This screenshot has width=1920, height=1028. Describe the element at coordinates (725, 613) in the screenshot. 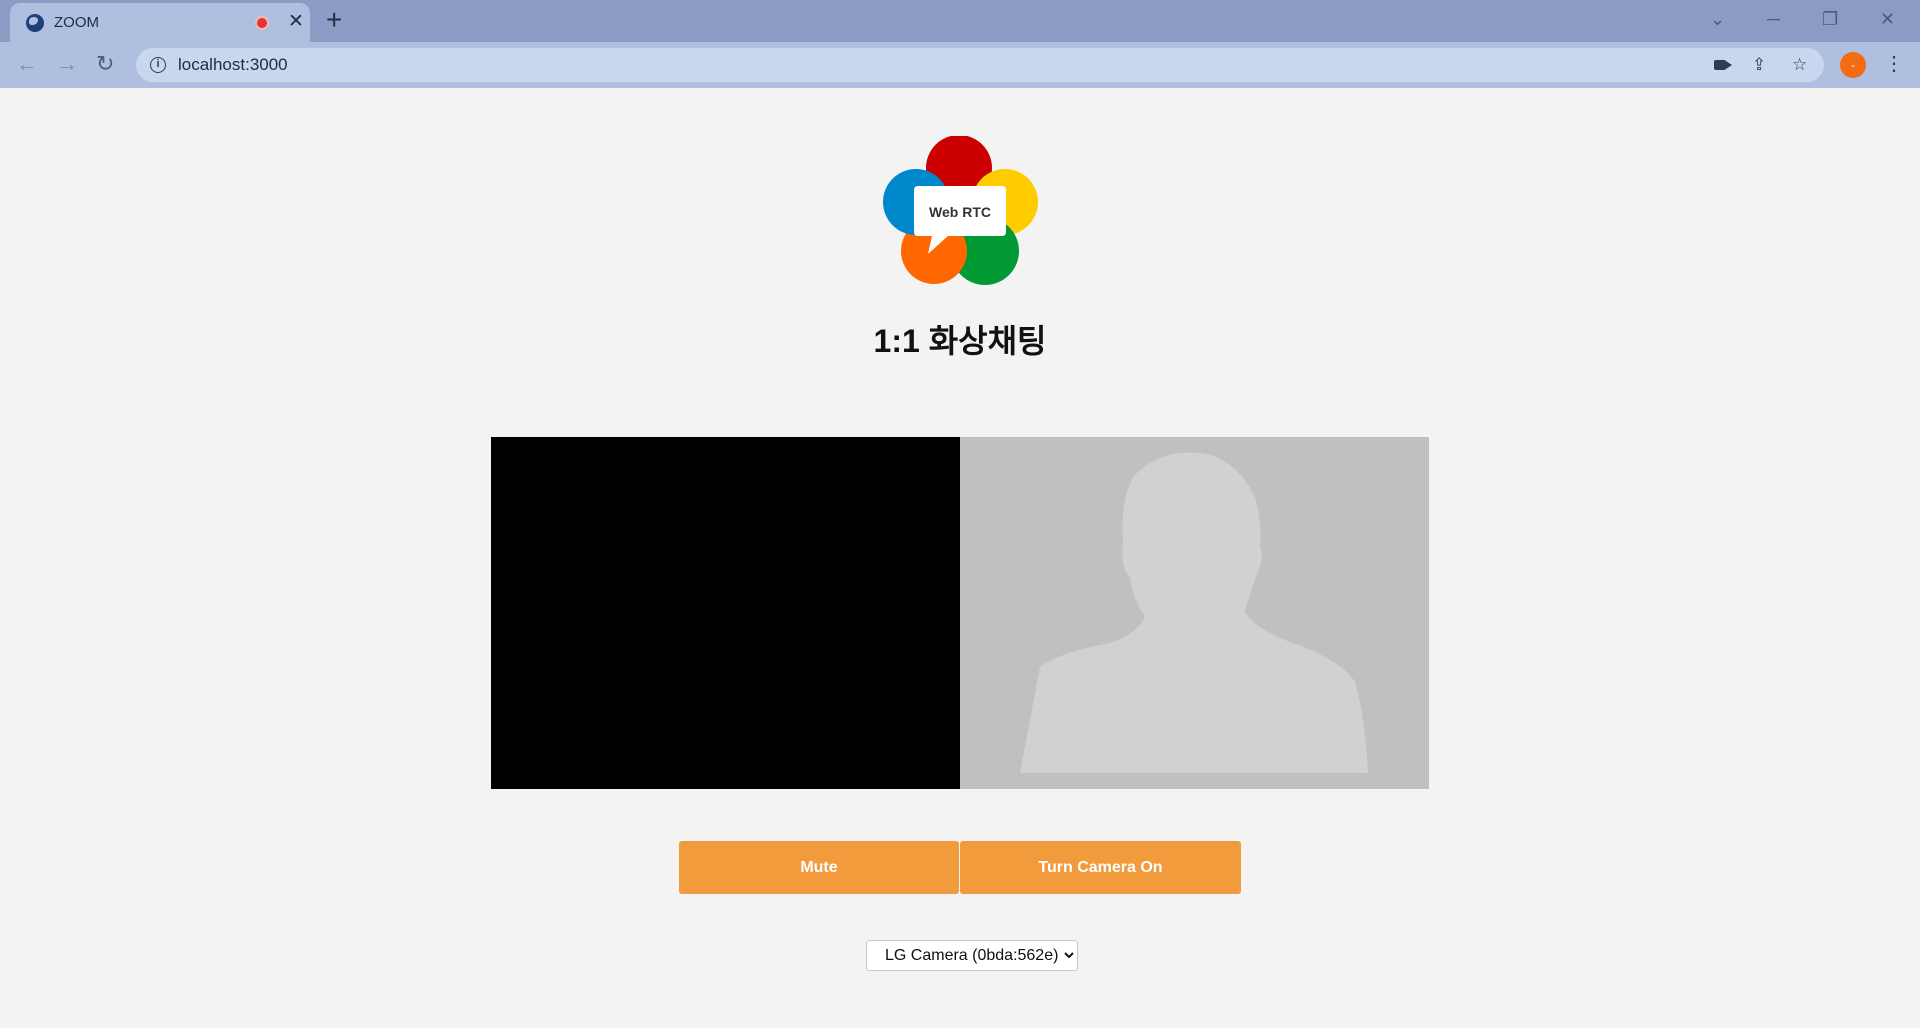

I see `local-video` at that location.